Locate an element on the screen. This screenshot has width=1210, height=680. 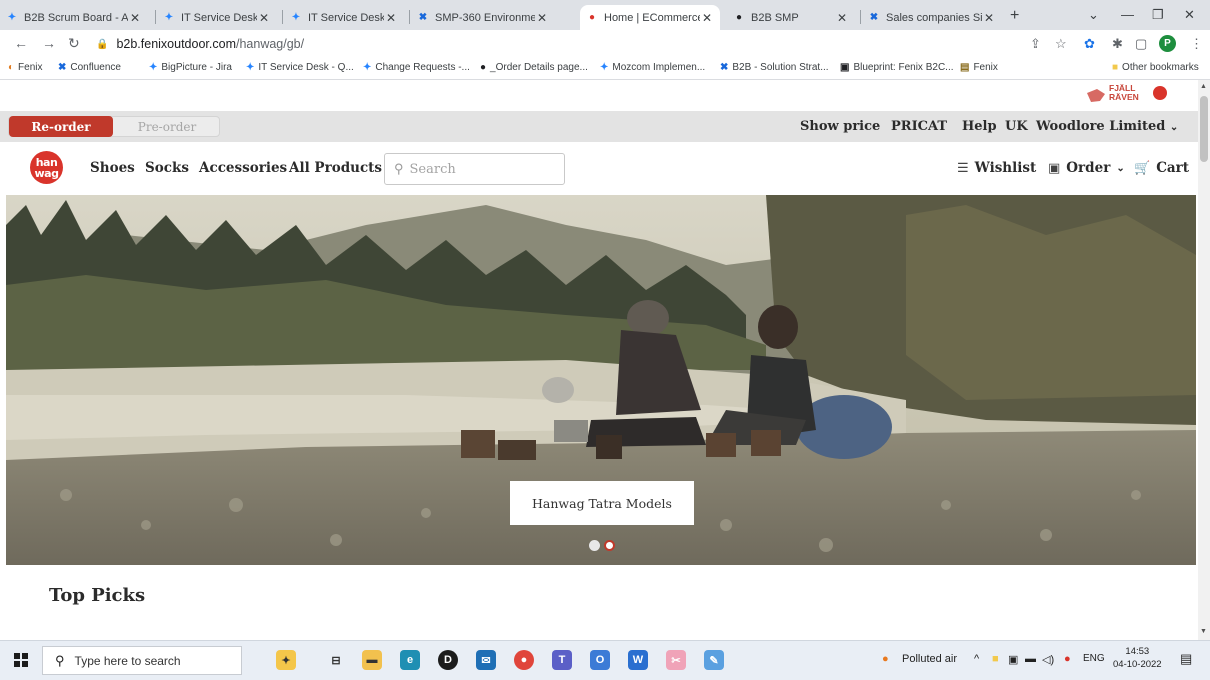
outlook-icon: O is located at coordinates (600, 660).